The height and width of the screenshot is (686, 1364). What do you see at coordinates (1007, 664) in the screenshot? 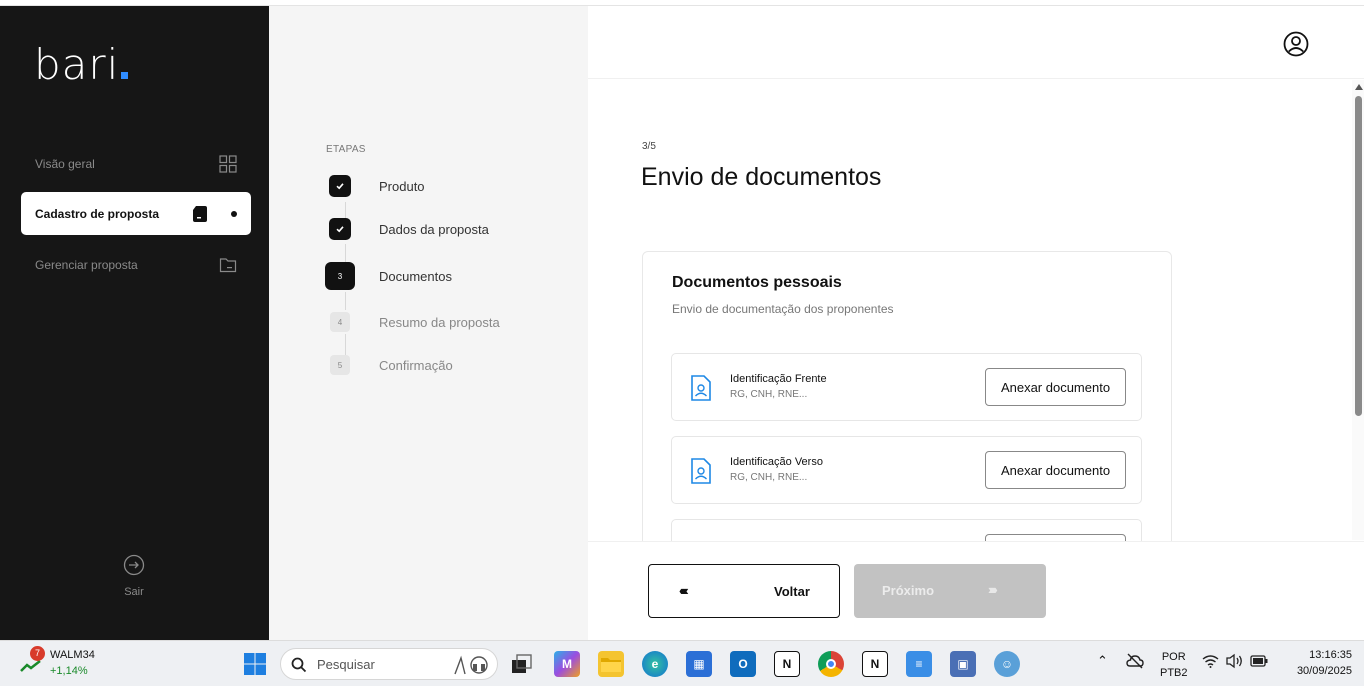
I see `app-icon: ☺` at bounding box center [1007, 664].